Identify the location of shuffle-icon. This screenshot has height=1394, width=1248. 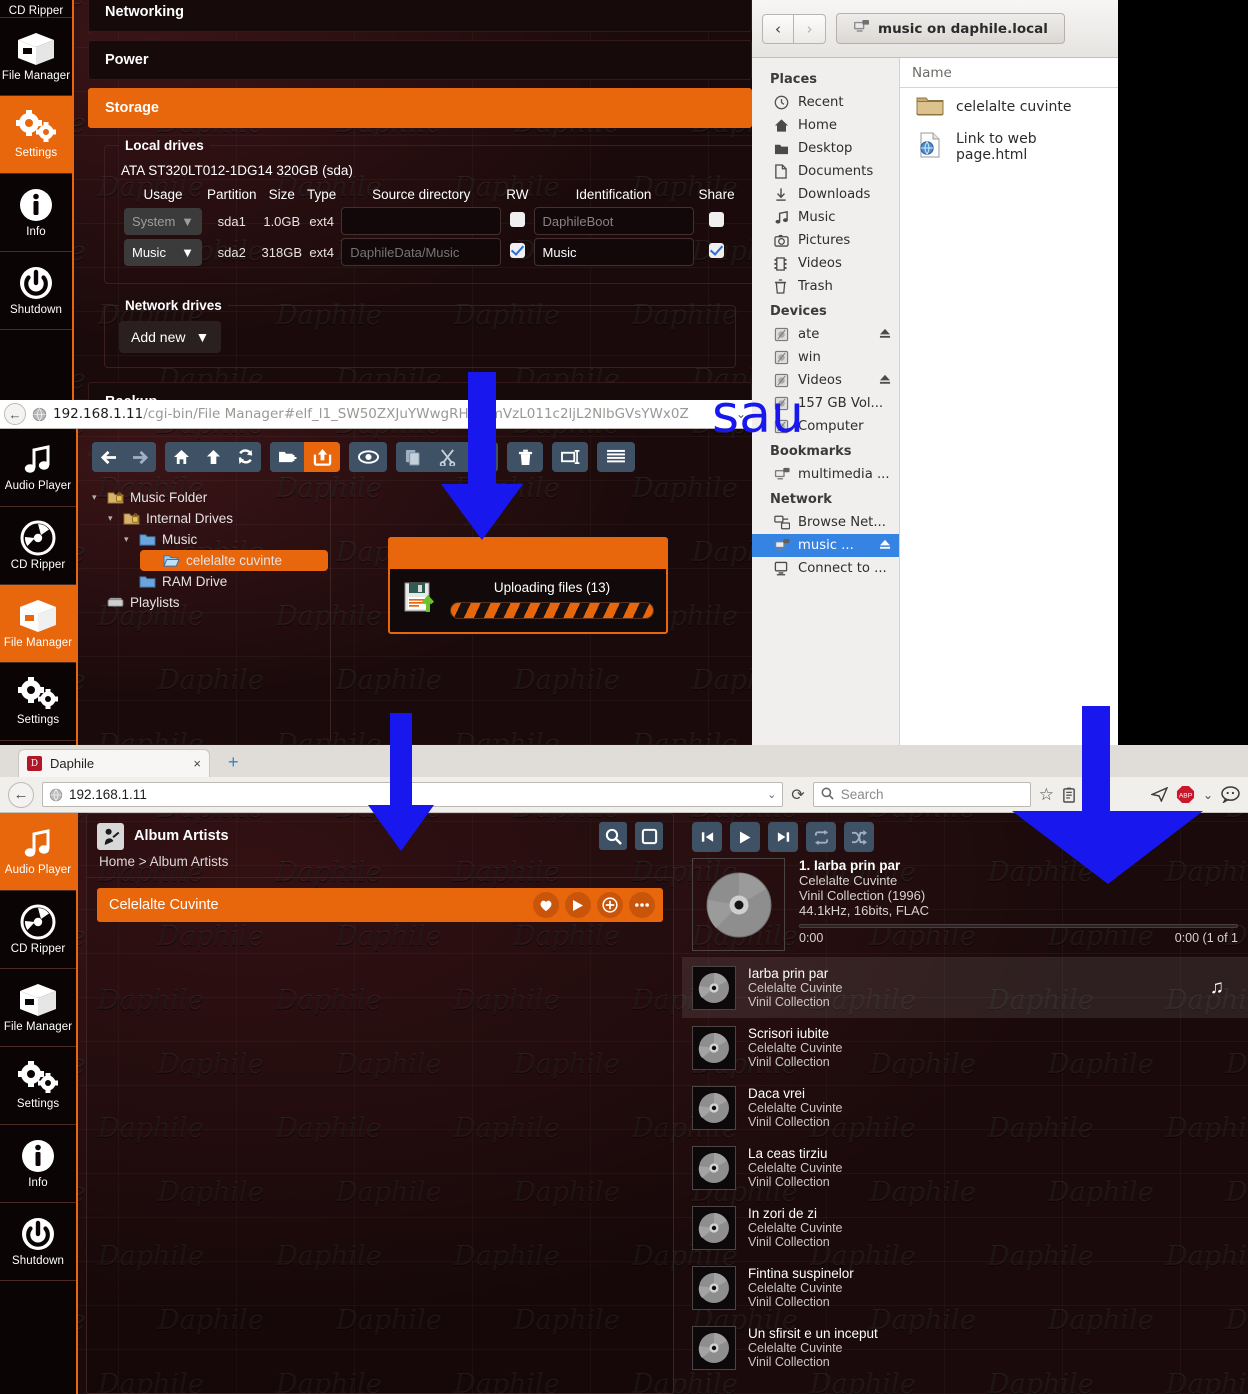
(859, 837).